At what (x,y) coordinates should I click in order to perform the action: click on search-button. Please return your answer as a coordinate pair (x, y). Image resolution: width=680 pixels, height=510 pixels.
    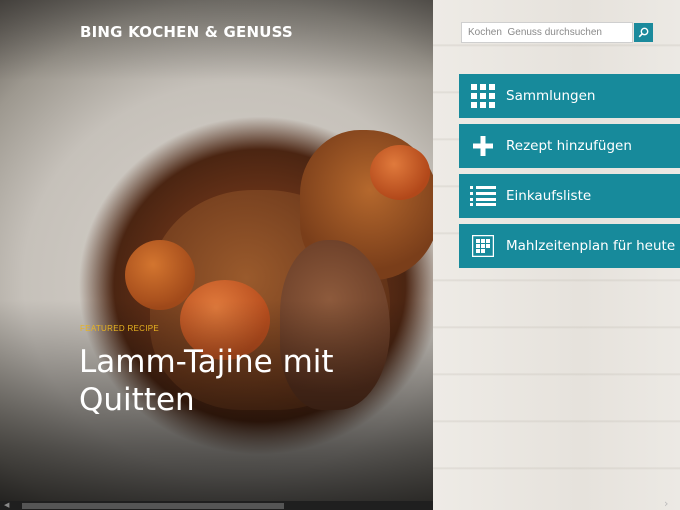
    Looking at the image, I should click on (643, 32).